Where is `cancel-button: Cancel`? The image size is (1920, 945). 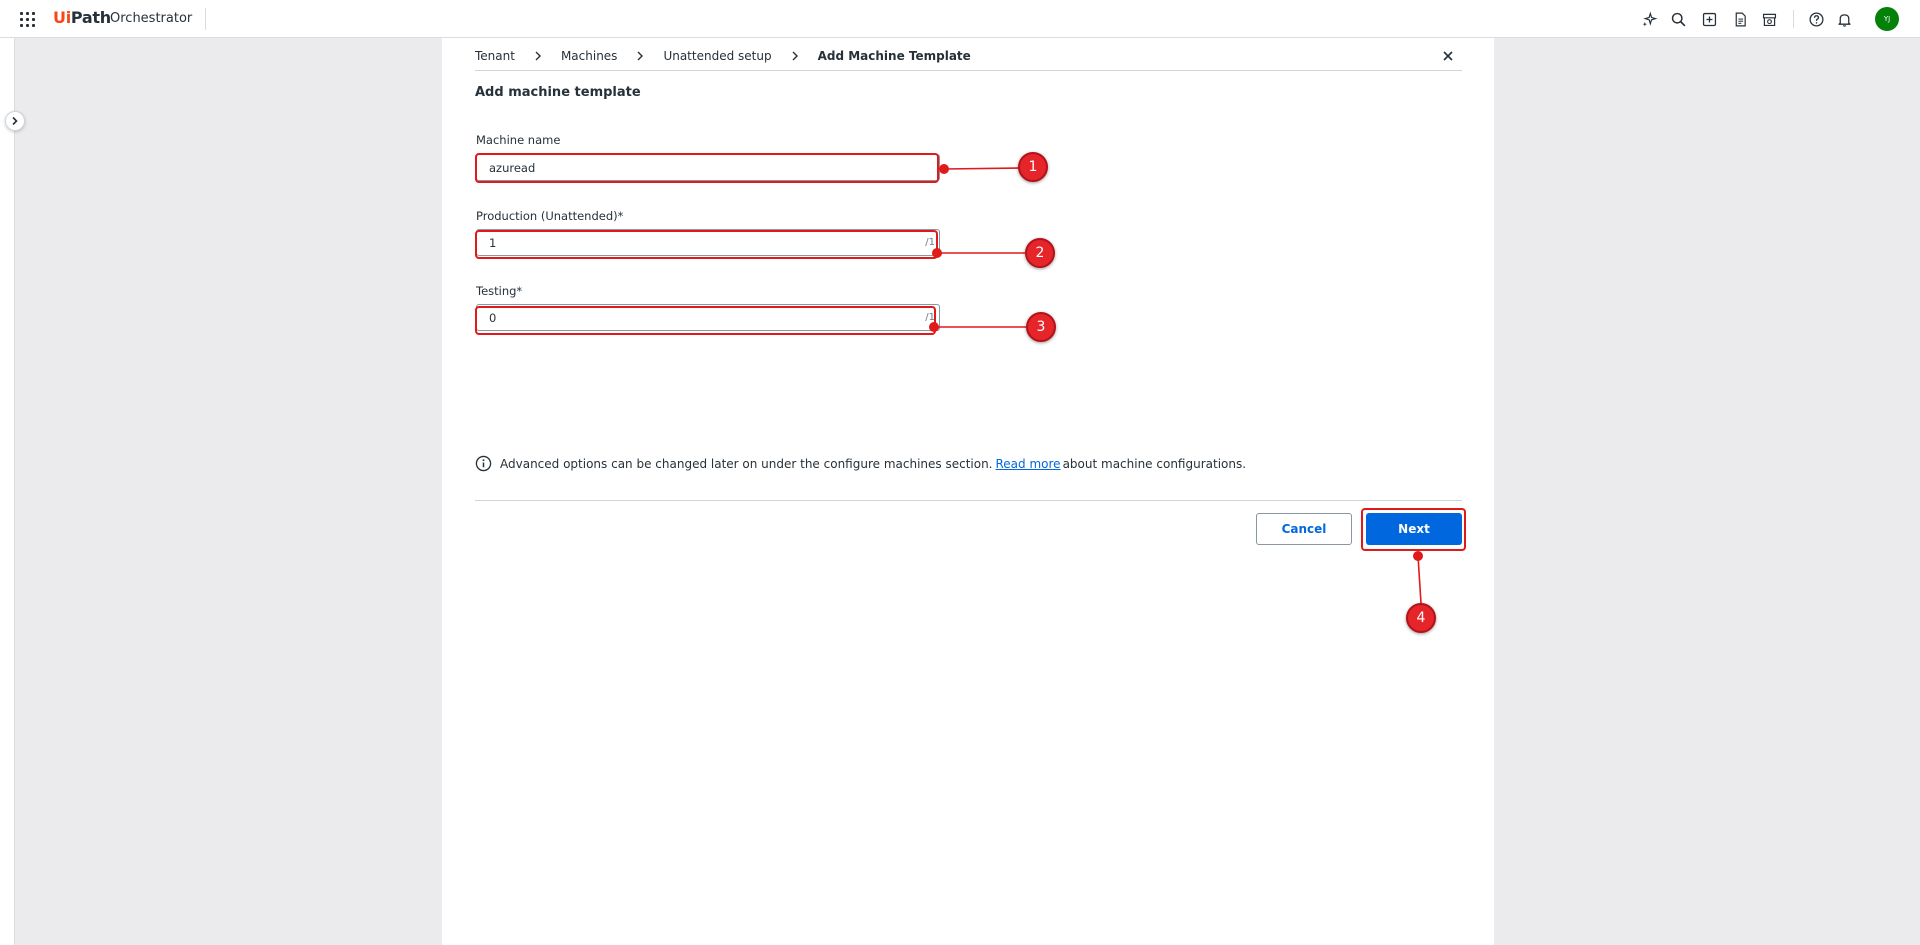
cancel-button: Cancel is located at coordinates (1304, 529).